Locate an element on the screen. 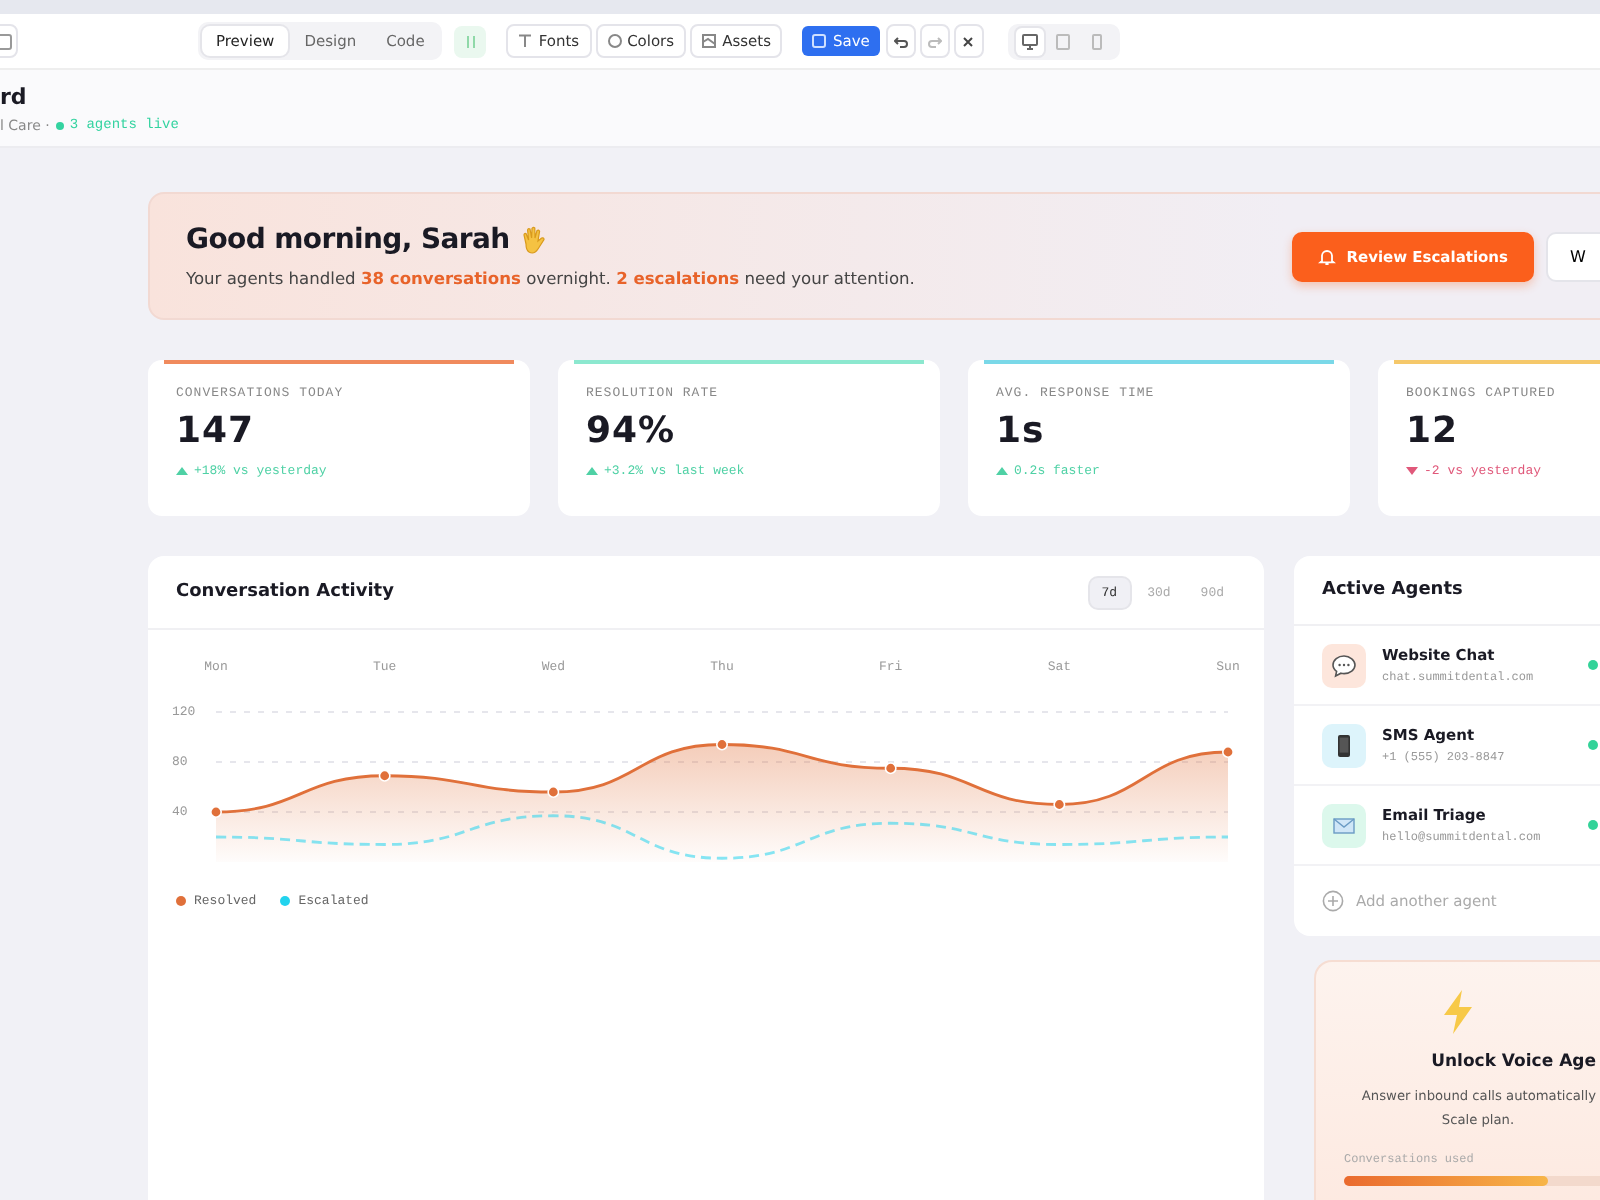 The height and width of the screenshot is (1200, 1600). palette-icon is located at coordinates (614, 41).